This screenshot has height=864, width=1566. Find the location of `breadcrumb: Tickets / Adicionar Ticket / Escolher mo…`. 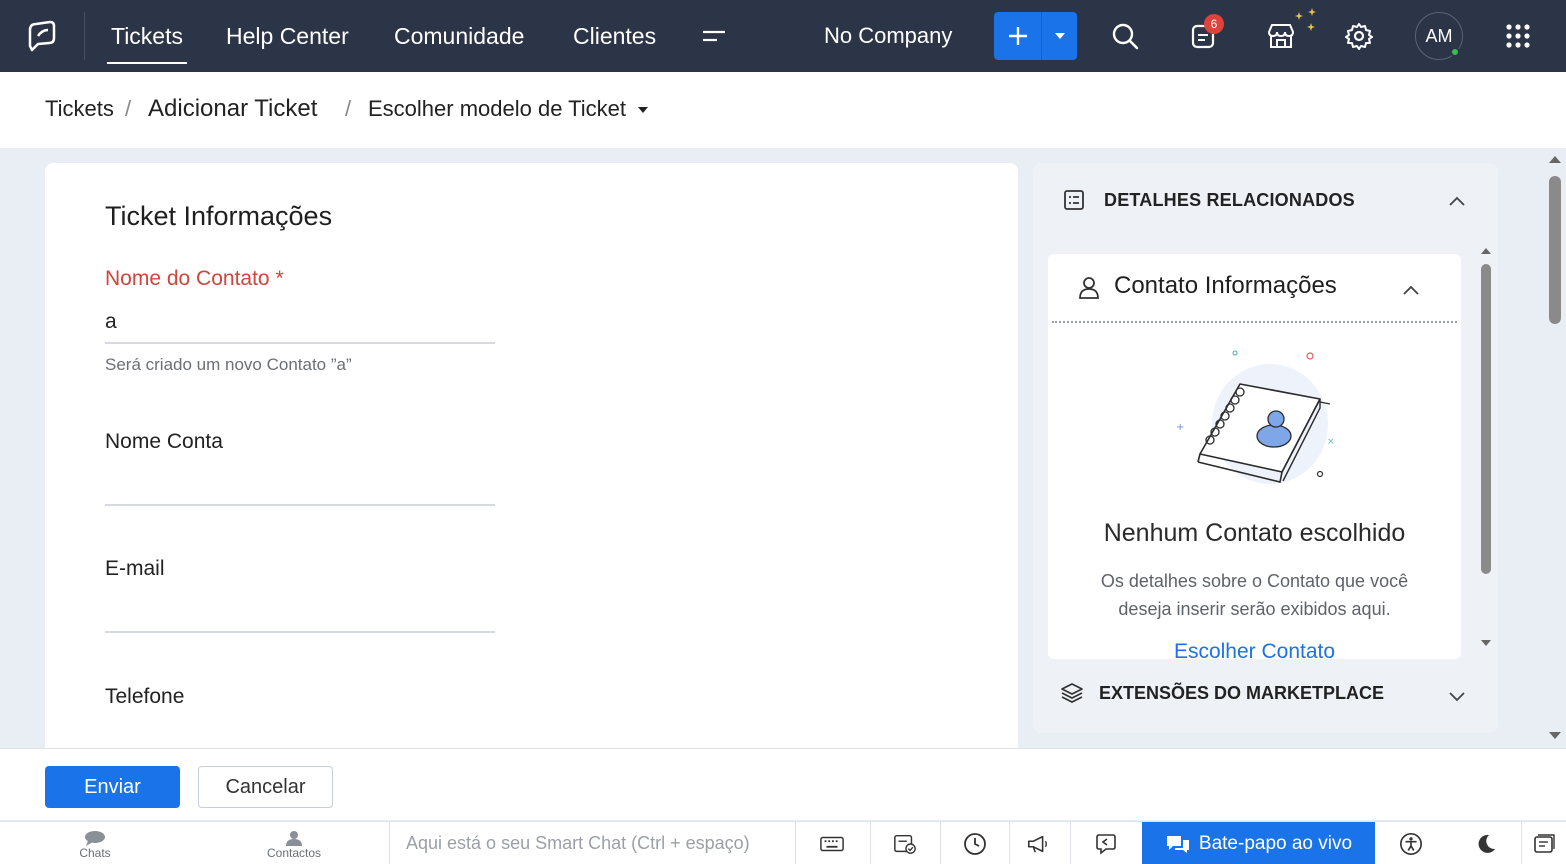

breadcrumb: Tickets / Adicionar Ticket / Escolher mo… is located at coordinates (783, 110).